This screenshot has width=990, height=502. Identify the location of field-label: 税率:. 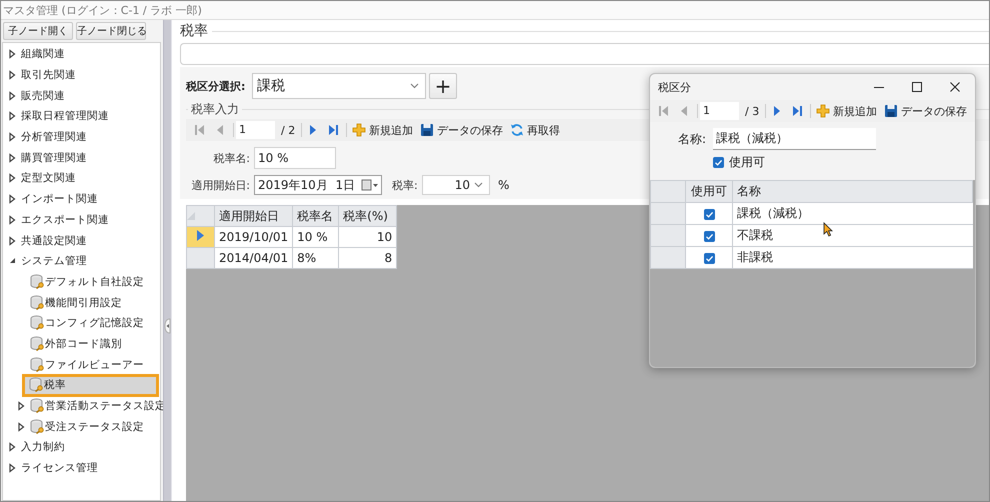
(405, 185).